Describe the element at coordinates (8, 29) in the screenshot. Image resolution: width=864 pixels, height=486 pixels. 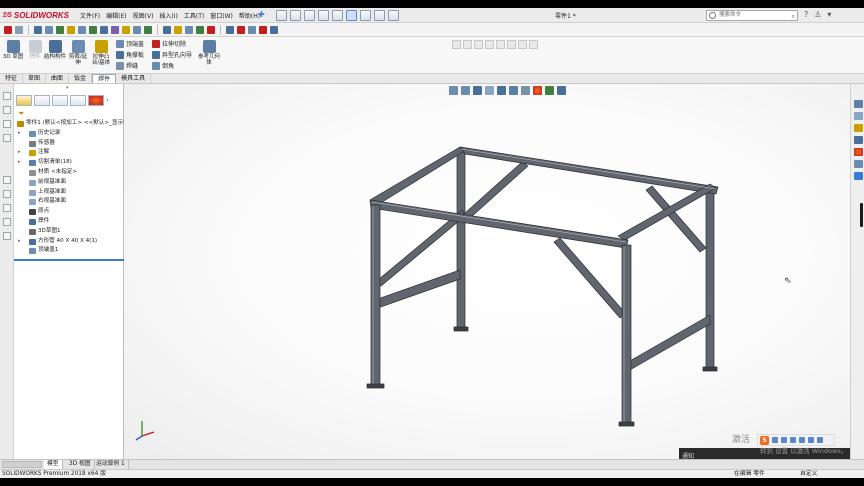
I see `play-icon` at that location.